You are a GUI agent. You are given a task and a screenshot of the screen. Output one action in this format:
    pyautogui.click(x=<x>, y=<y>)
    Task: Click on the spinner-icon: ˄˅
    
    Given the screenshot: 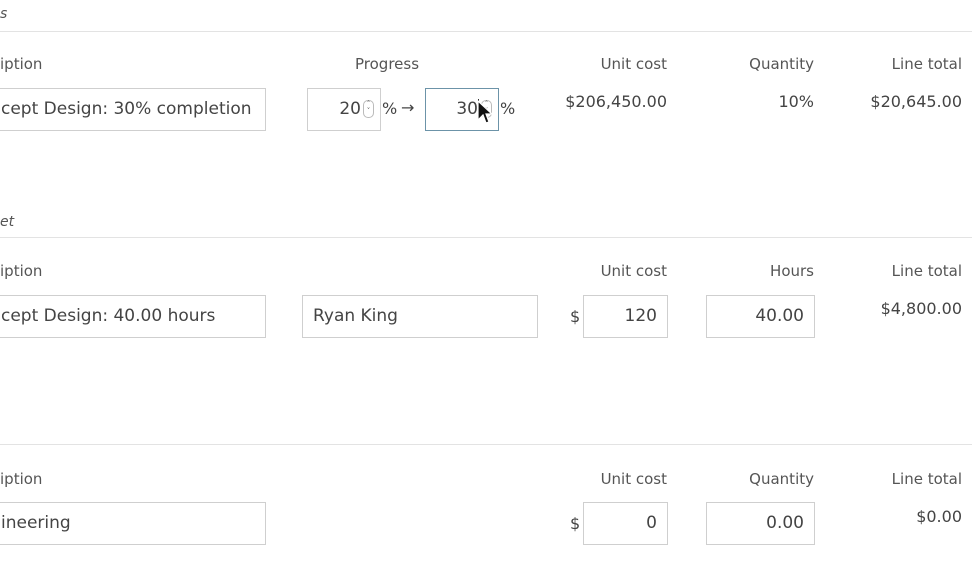 What is the action you would take?
    pyautogui.click(x=368, y=109)
    